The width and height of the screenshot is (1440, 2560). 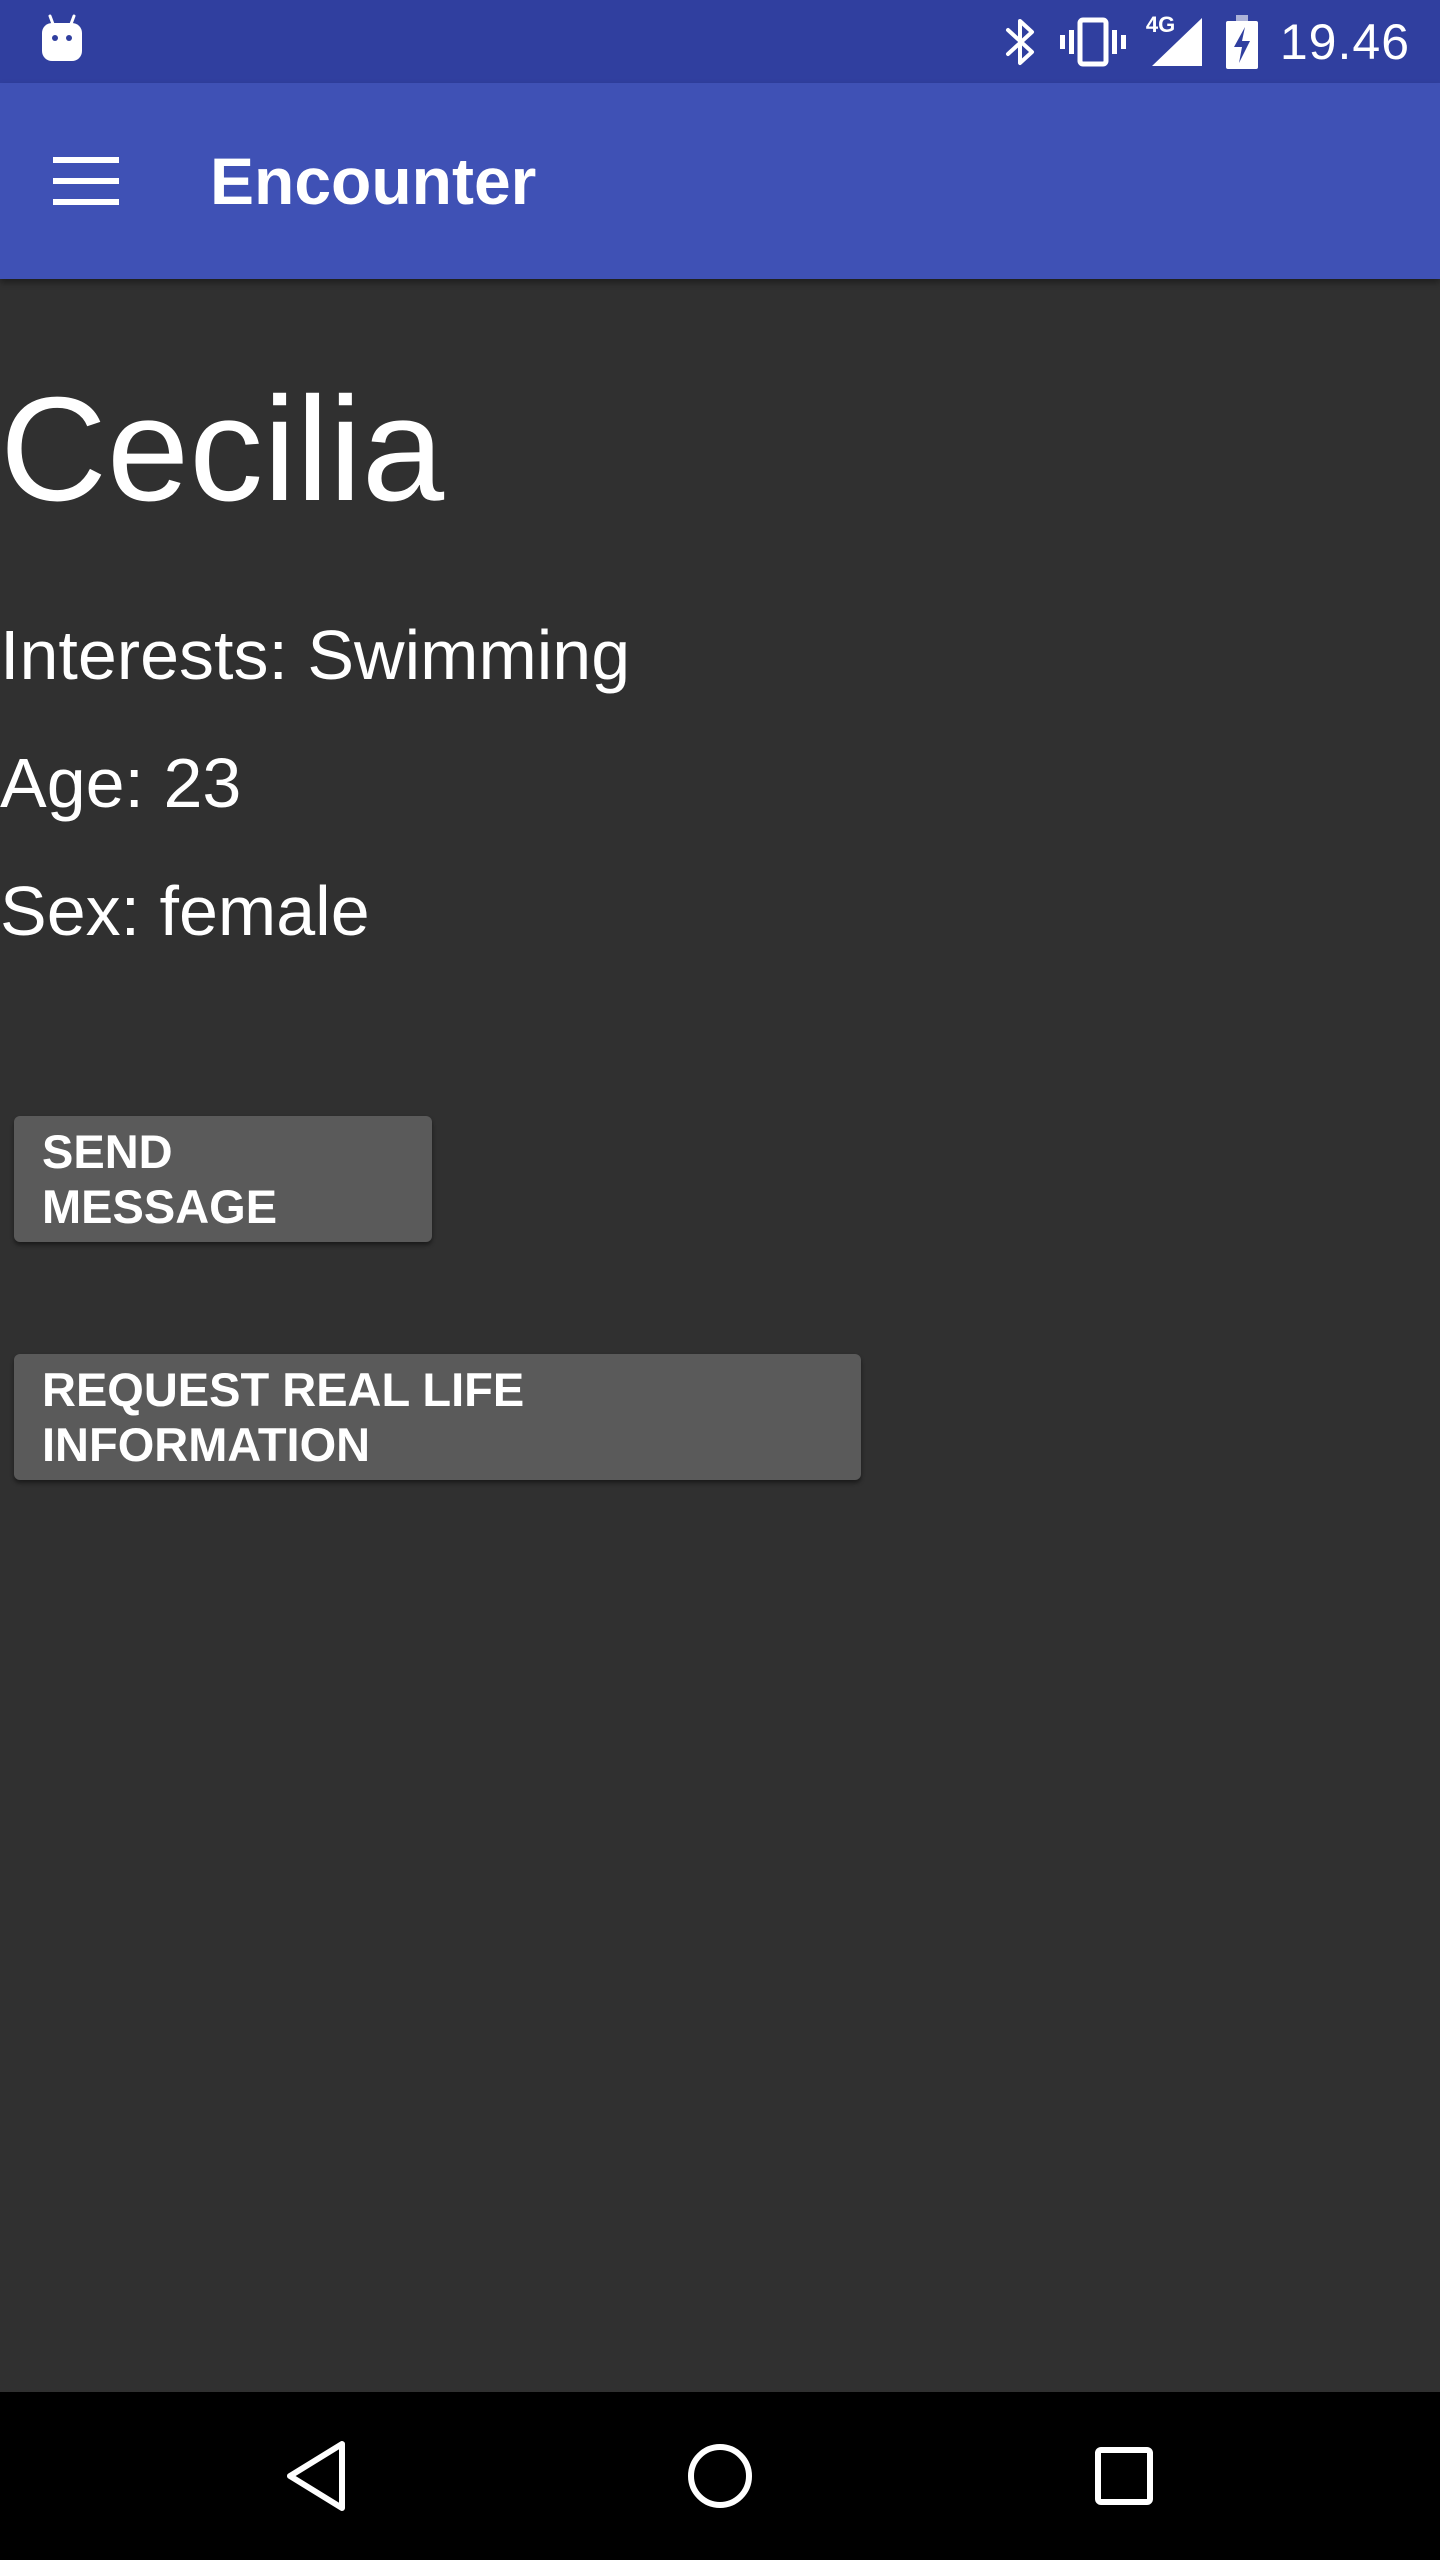 What do you see at coordinates (1207, 41) in the screenshot?
I see `status-icons: 4G 19.46` at bounding box center [1207, 41].